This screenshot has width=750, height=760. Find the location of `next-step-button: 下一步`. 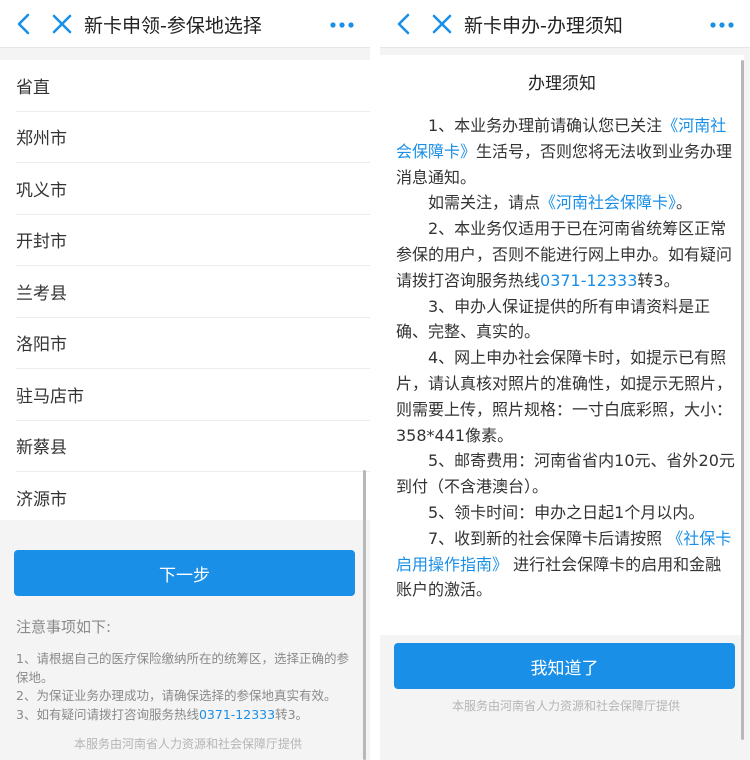

next-step-button: 下一步 is located at coordinates (184, 573).